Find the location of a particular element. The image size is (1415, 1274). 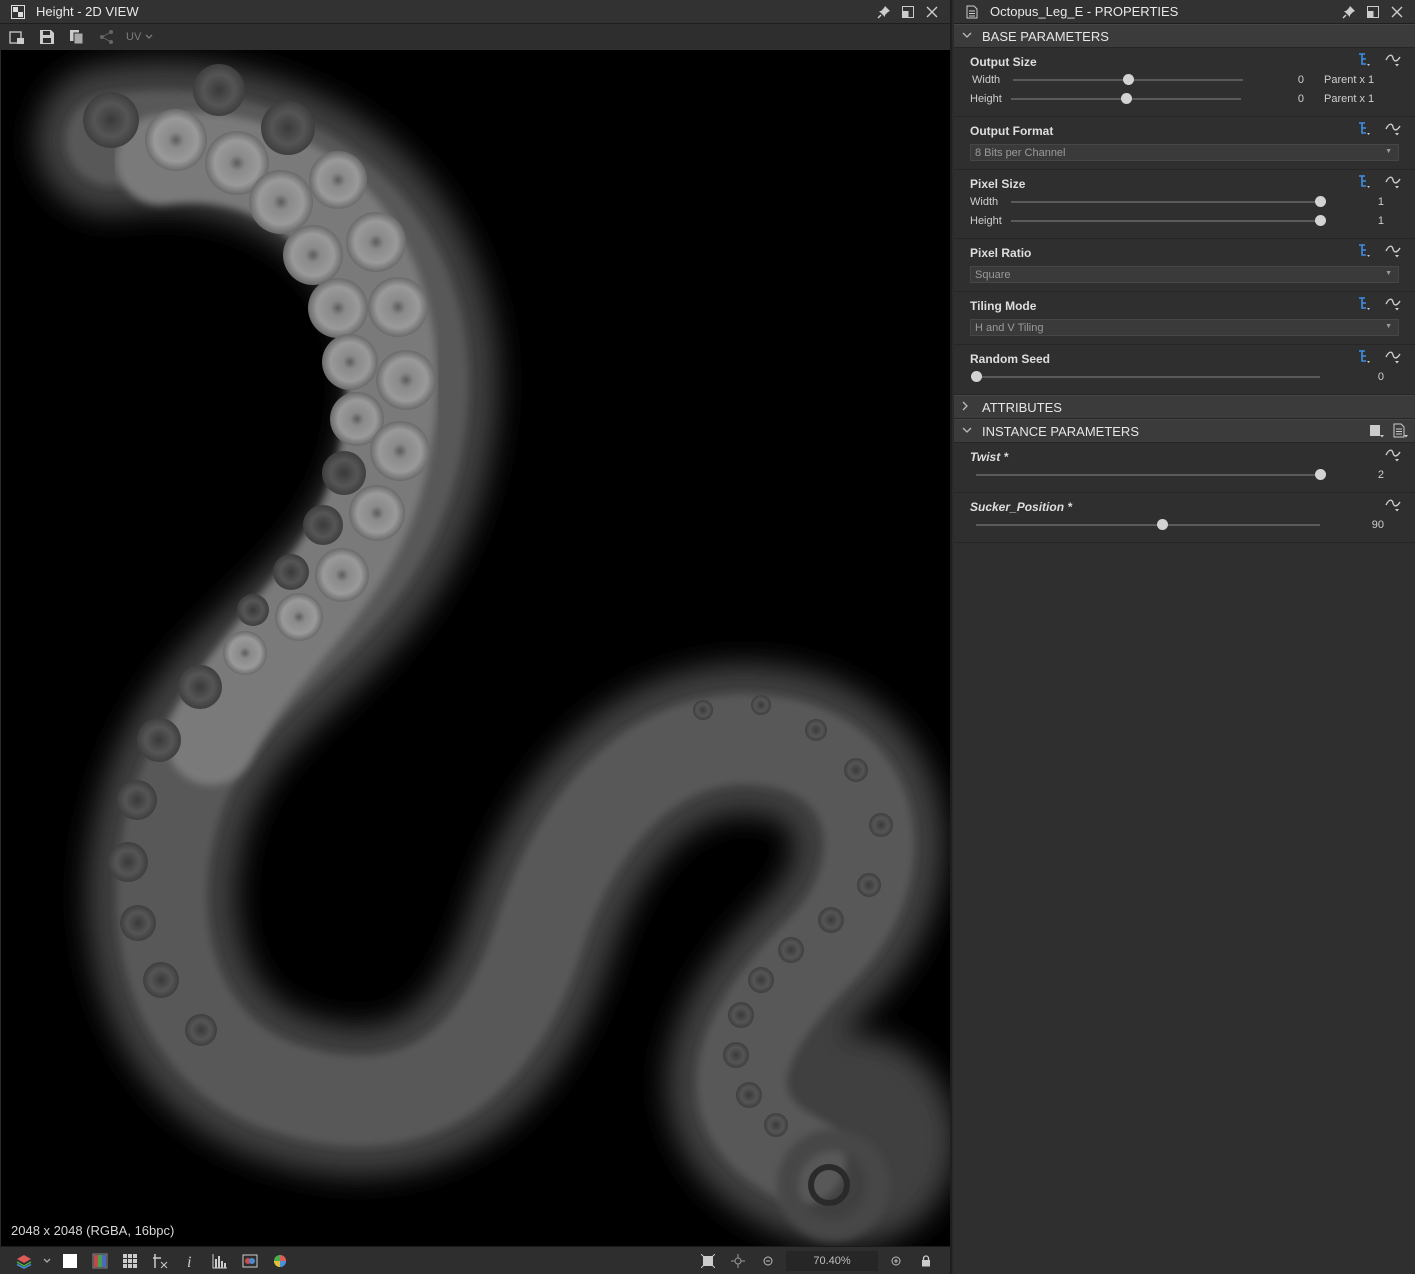

pixel-size-height-thumb is located at coordinates (1320, 220).